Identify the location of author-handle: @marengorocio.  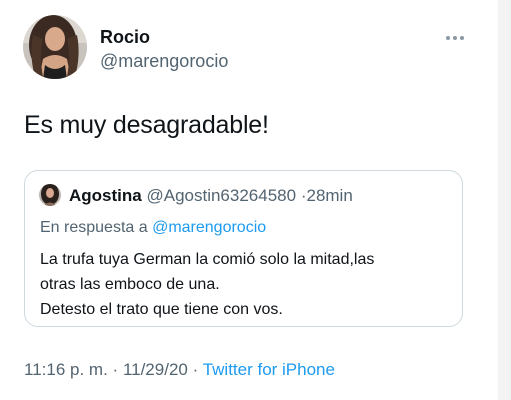
(164, 61).